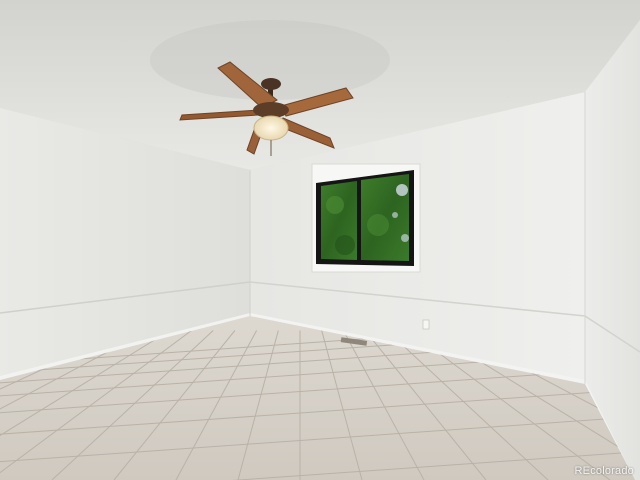  What do you see at coordinates (366, 218) in the screenshot?
I see `window` at bounding box center [366, 218].